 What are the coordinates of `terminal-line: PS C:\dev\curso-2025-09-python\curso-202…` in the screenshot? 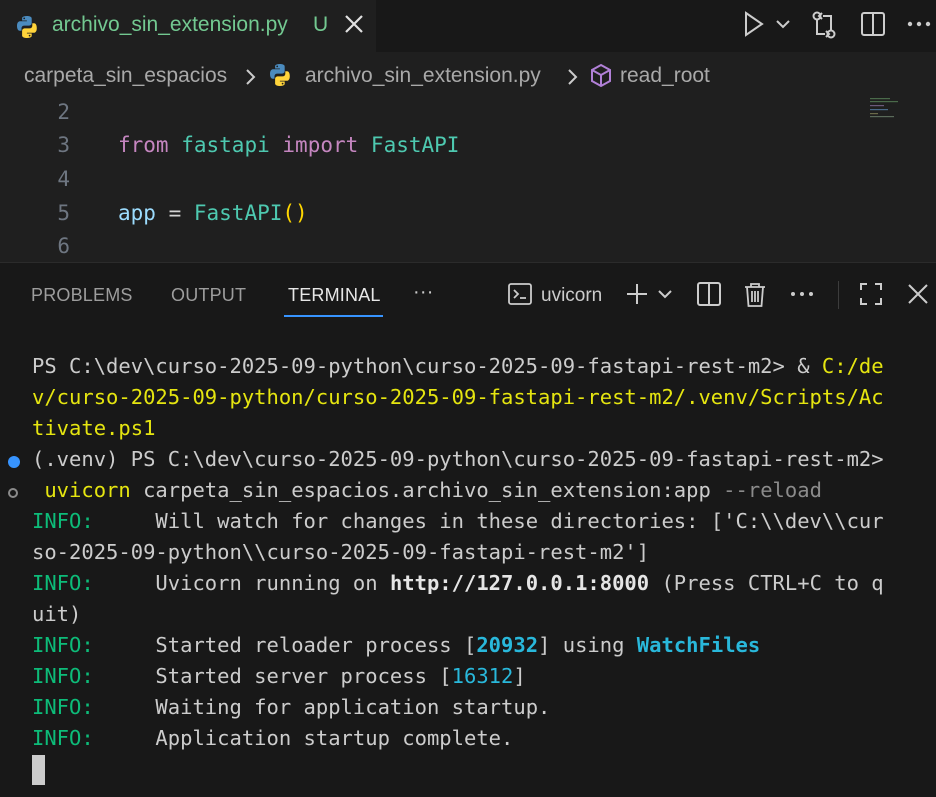 It's located at (458, 366).